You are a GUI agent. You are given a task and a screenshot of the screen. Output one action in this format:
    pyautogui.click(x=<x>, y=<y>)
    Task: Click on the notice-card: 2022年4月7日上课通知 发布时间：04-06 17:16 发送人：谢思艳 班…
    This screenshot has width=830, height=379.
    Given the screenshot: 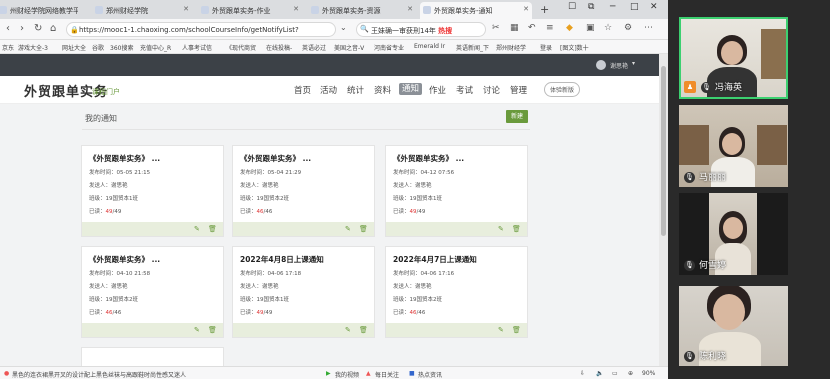 What is the action you would take?
    pyautogui.click(x=456, y=292)
    